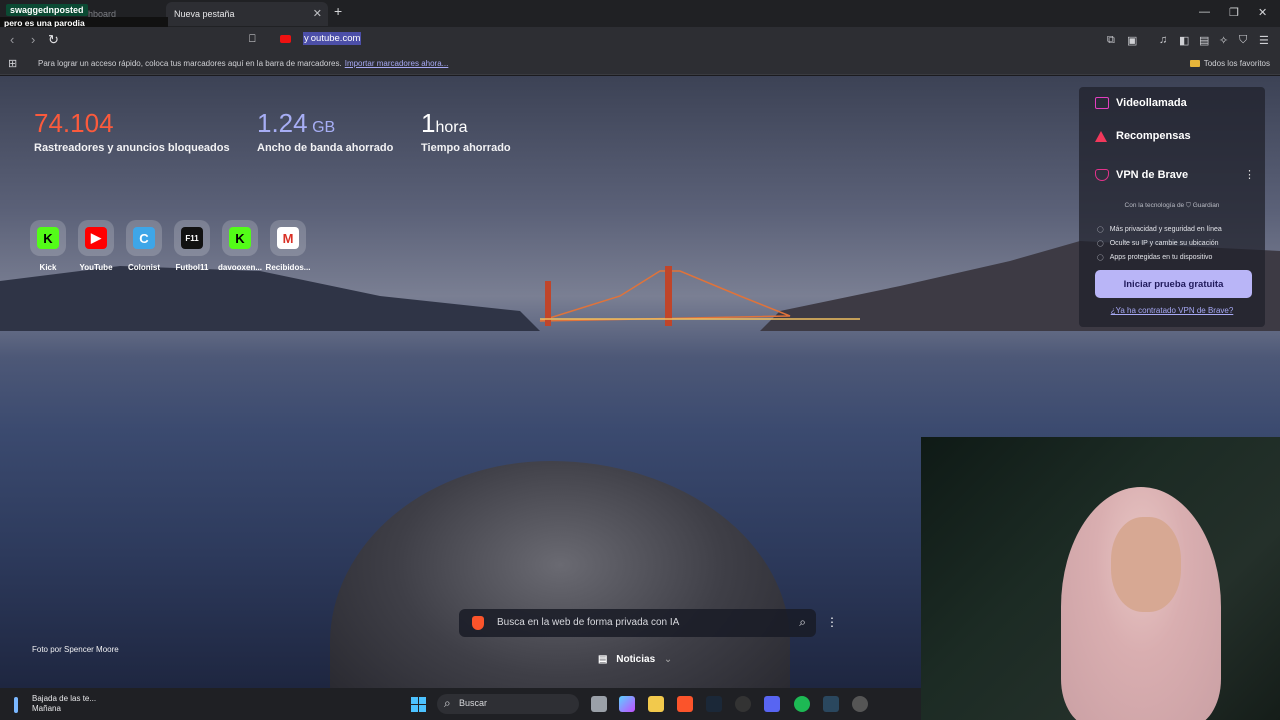 The height and width of the screenshot is (720, 1280). Describe the element at coordinates (560, 574) in the screenshot. I see `foreground-rock` at that location.